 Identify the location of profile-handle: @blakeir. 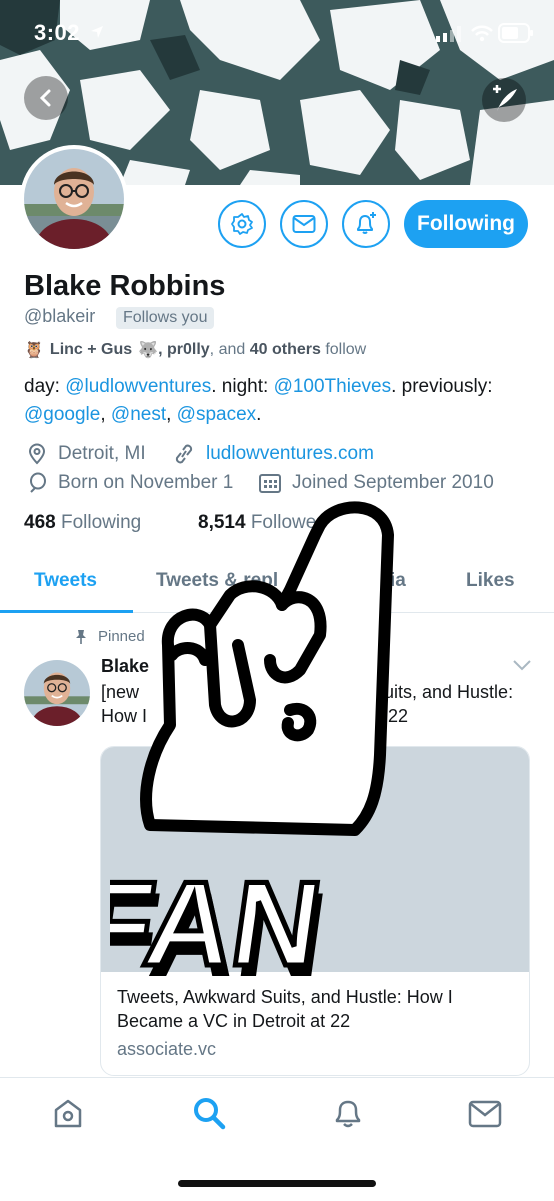
(60, 316).